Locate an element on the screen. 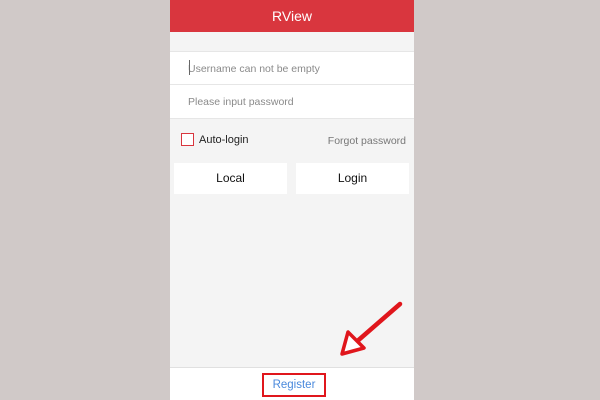 The image size is (600, 400). password-field is located at coordinates (292, 102).